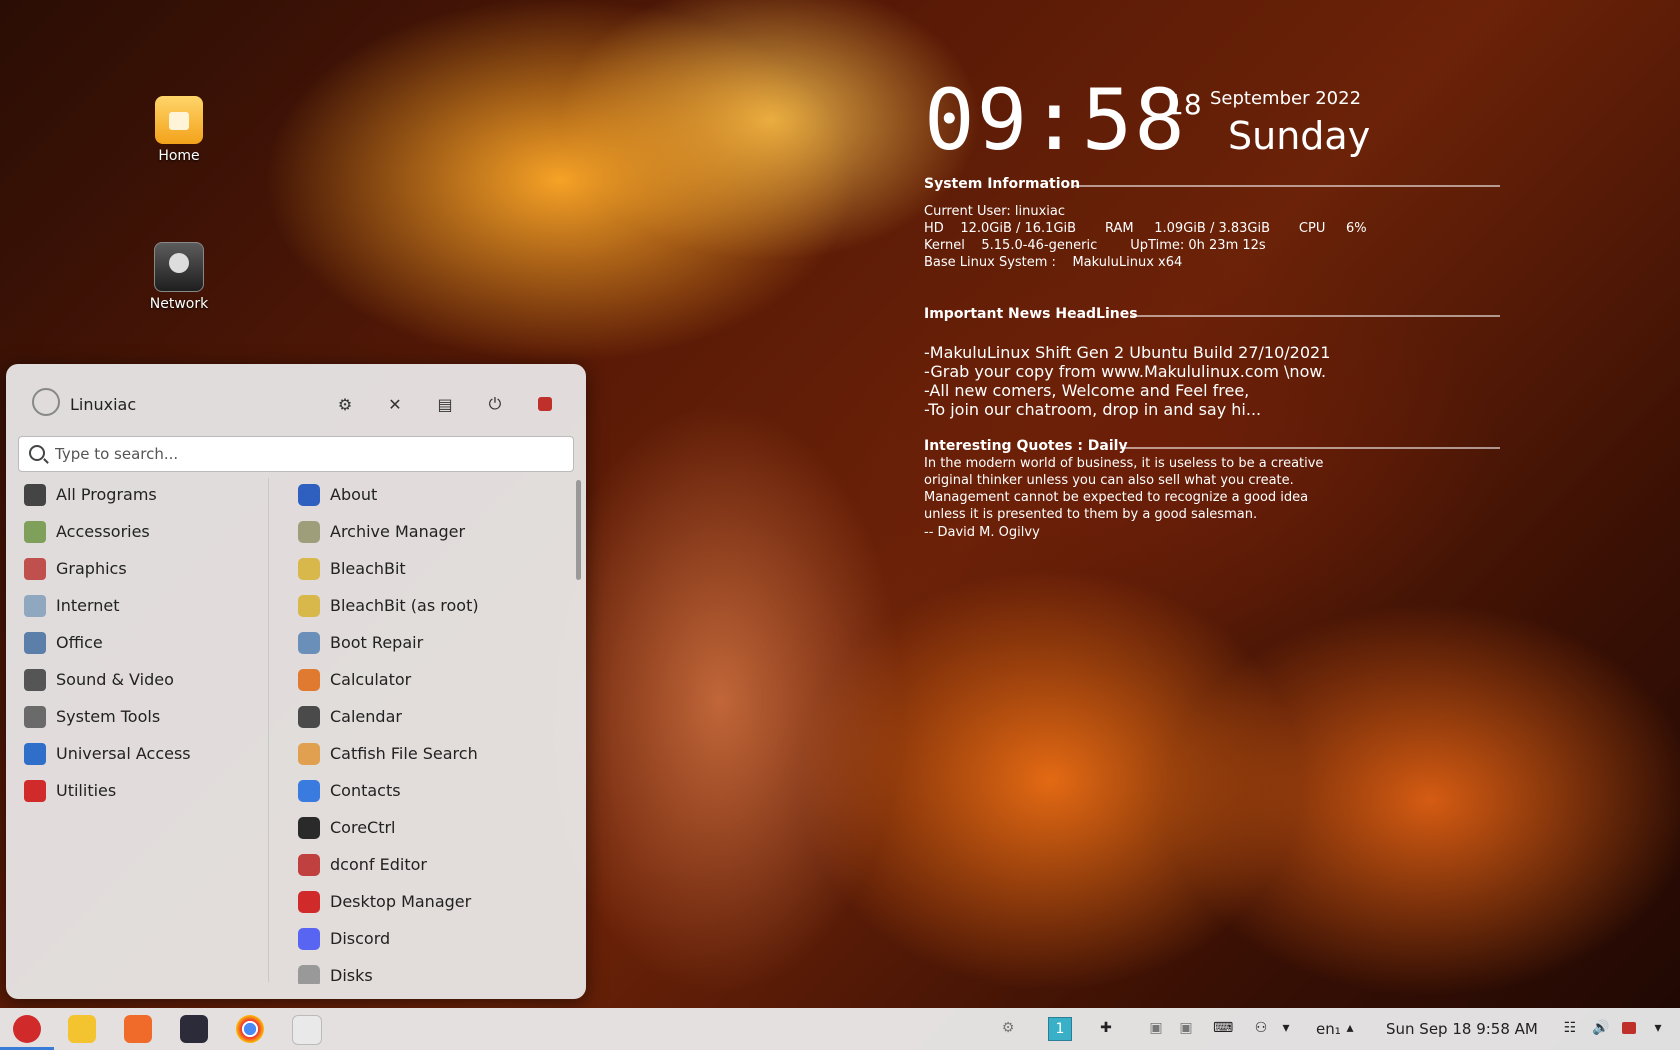 The height and width of the screenshot is (1050, 1680). What do you see at coordinates (351, 975) in the screenshot?
I see `app-label: Disks` at bounding box center [351, 975].